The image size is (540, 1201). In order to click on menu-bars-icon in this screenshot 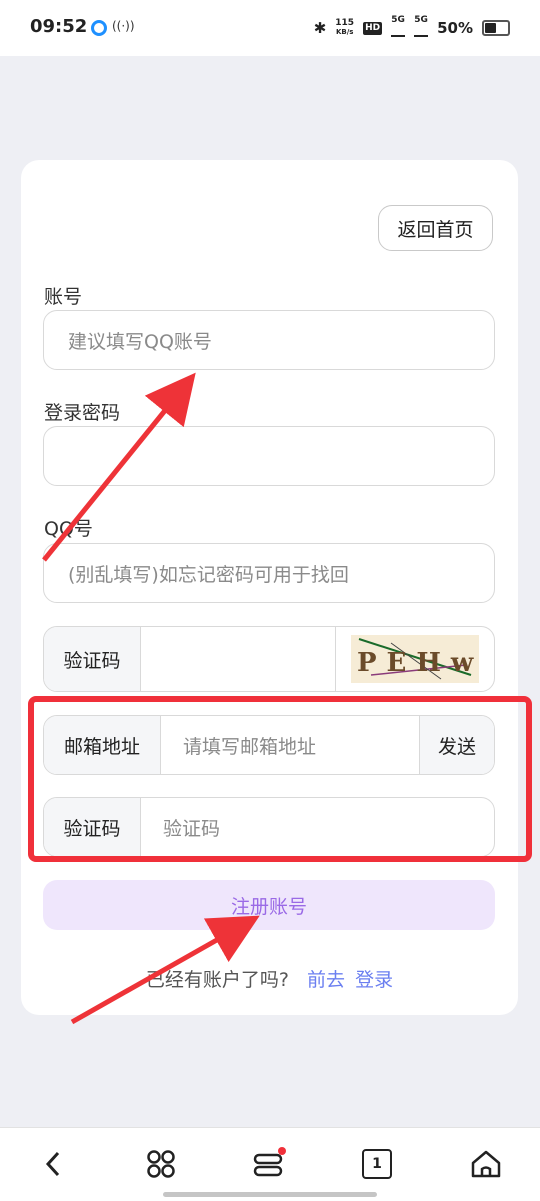, I will do `click(269, 1164)`.